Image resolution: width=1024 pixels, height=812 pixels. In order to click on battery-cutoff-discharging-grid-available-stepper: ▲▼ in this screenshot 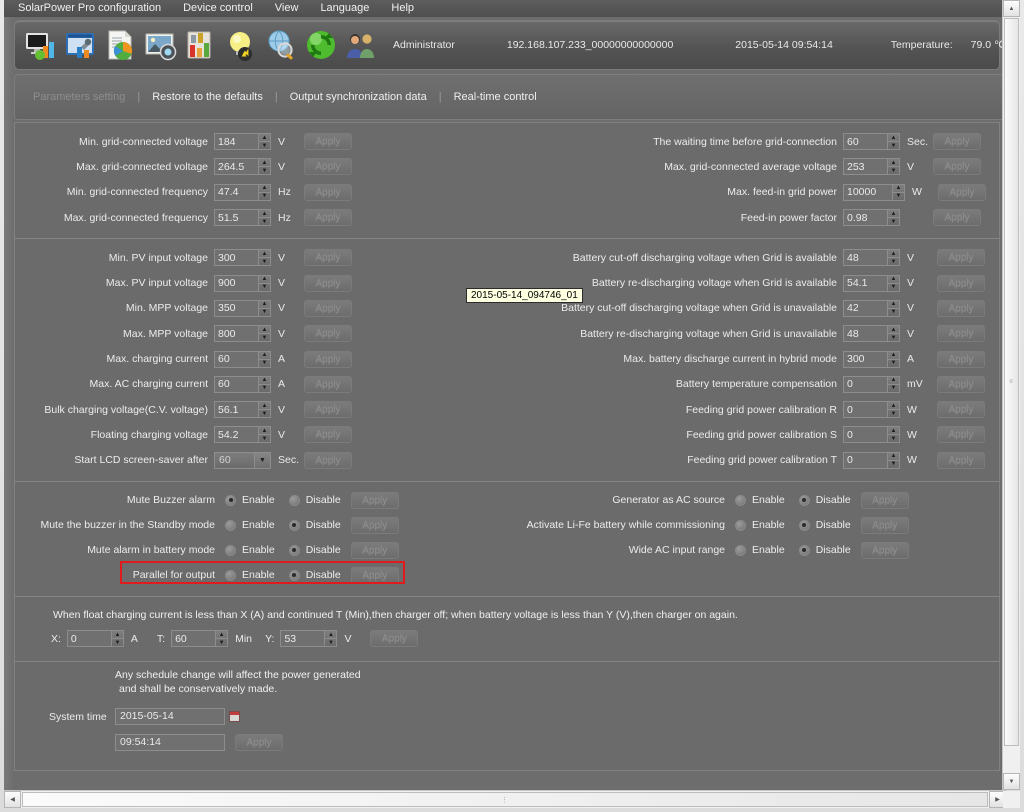, I will do `click(871, 258)`.